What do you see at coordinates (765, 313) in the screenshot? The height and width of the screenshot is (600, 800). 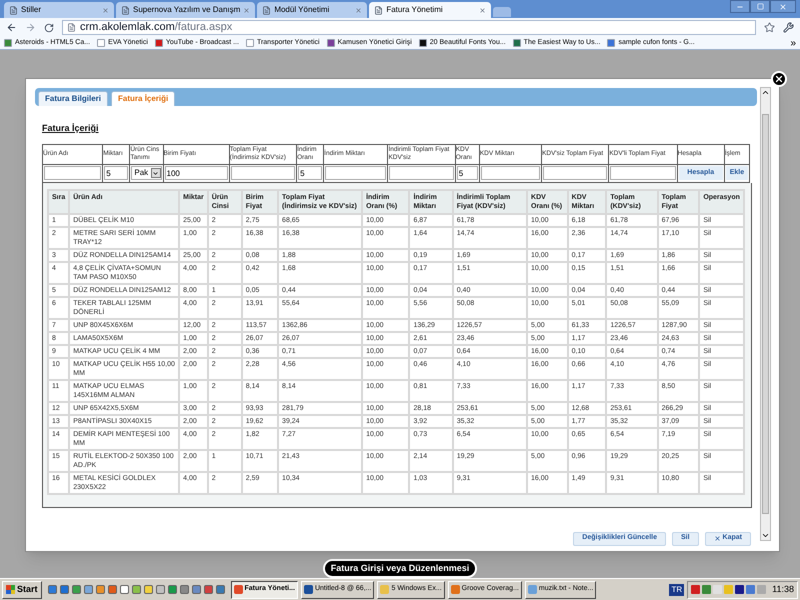 I see `scrollbar` at bounding box center [765, 313].